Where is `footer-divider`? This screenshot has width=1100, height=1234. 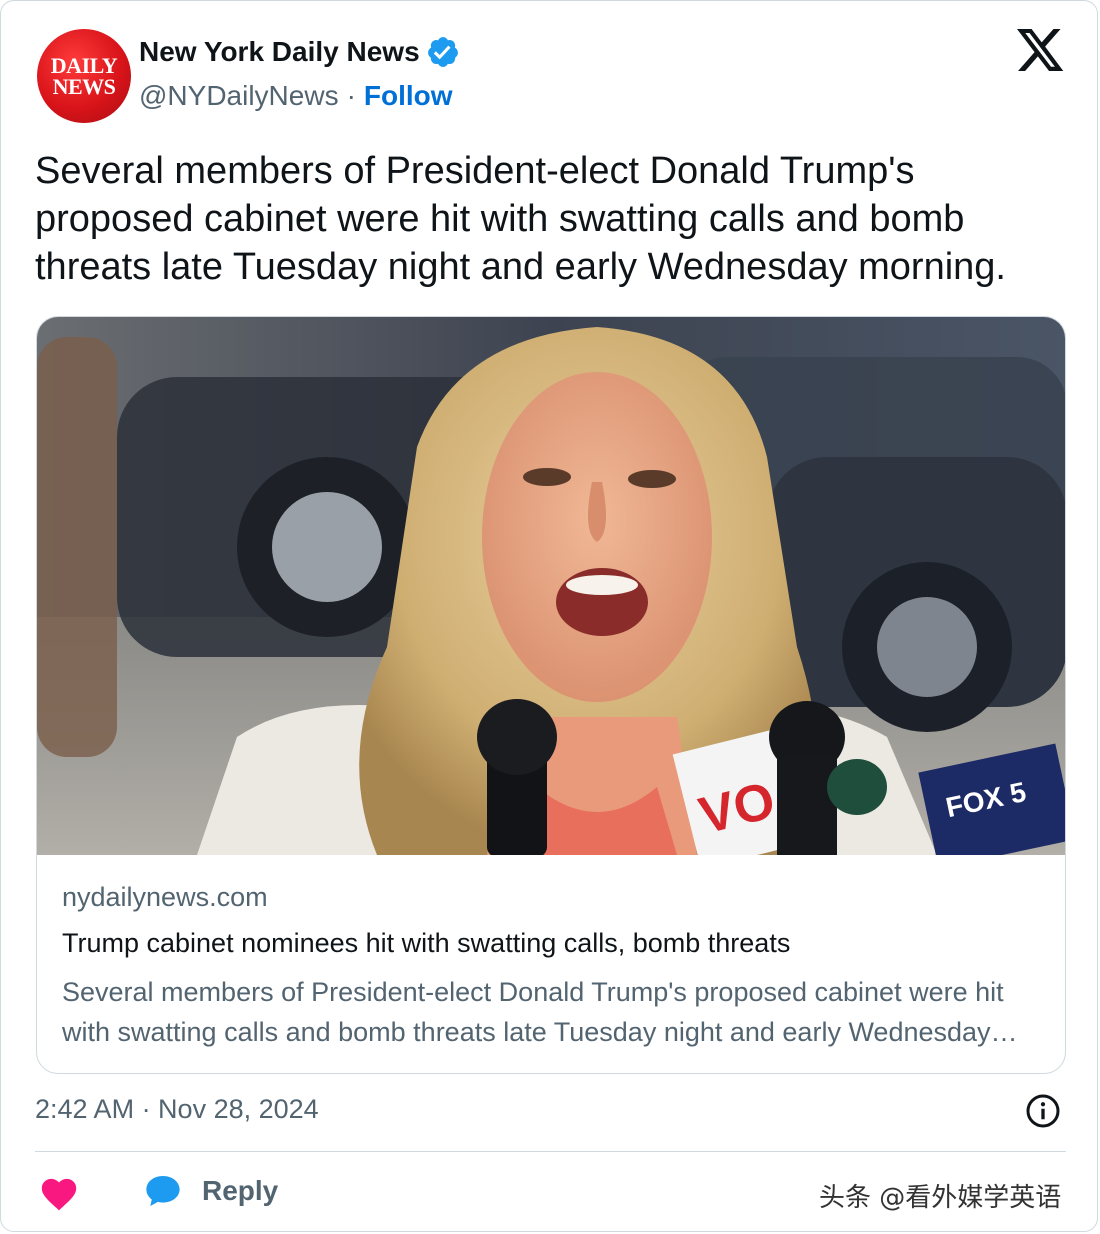 footer-divider is located at coordinates (550, 1151).